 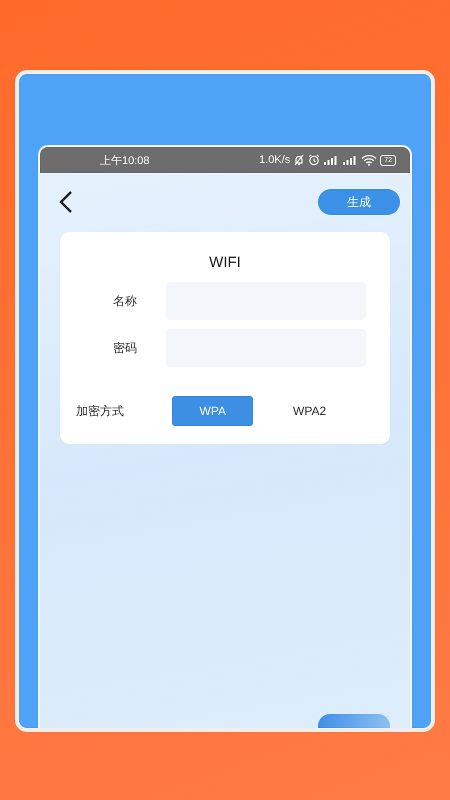 What do you see at coordinates (299, 160) in the screenshot?
I see `bell-off-icon` at bounding box center [299, 160].